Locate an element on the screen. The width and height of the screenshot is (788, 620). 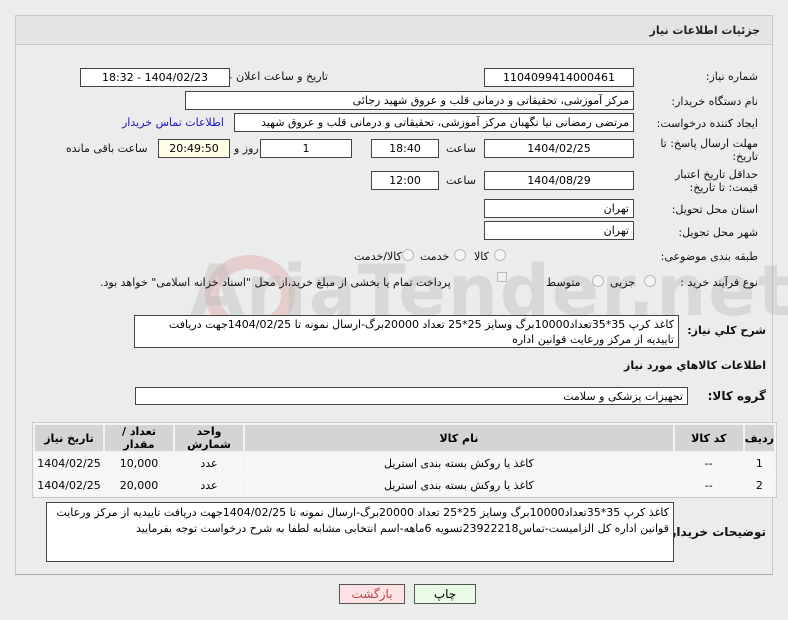
validity-date-field: 1404/08/29 is located at coordinates (559, 180).